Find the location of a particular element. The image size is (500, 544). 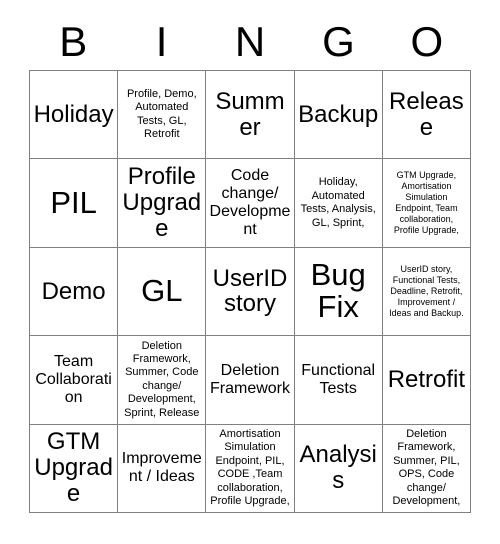

bingo-cell: Functional Tests is located at coordinates (338, 380).